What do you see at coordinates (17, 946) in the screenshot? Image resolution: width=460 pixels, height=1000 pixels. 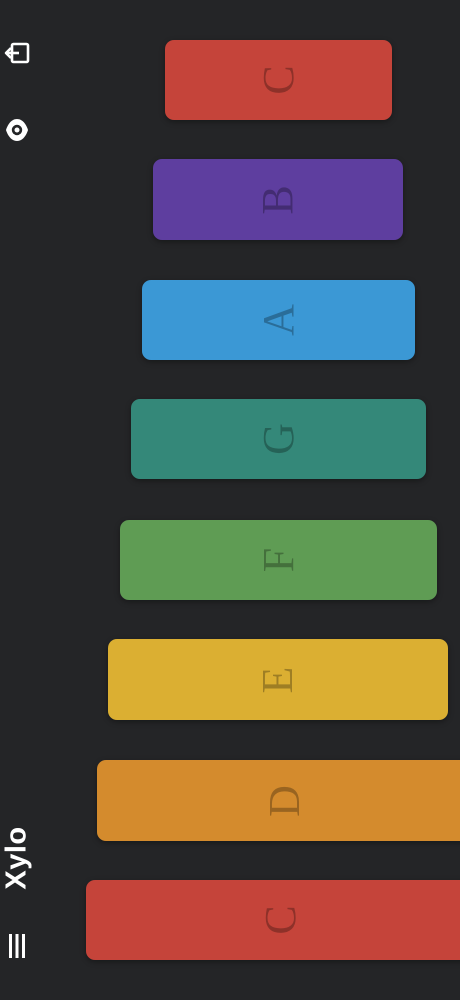 I see `menu-icon` at bounding box center [17, 946].